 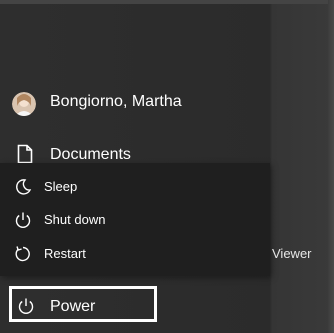 What do you see at coordinates (75, 219) in the screenshot?
I see `shutdown-label: Shut down` at bounding box center [75, 219].